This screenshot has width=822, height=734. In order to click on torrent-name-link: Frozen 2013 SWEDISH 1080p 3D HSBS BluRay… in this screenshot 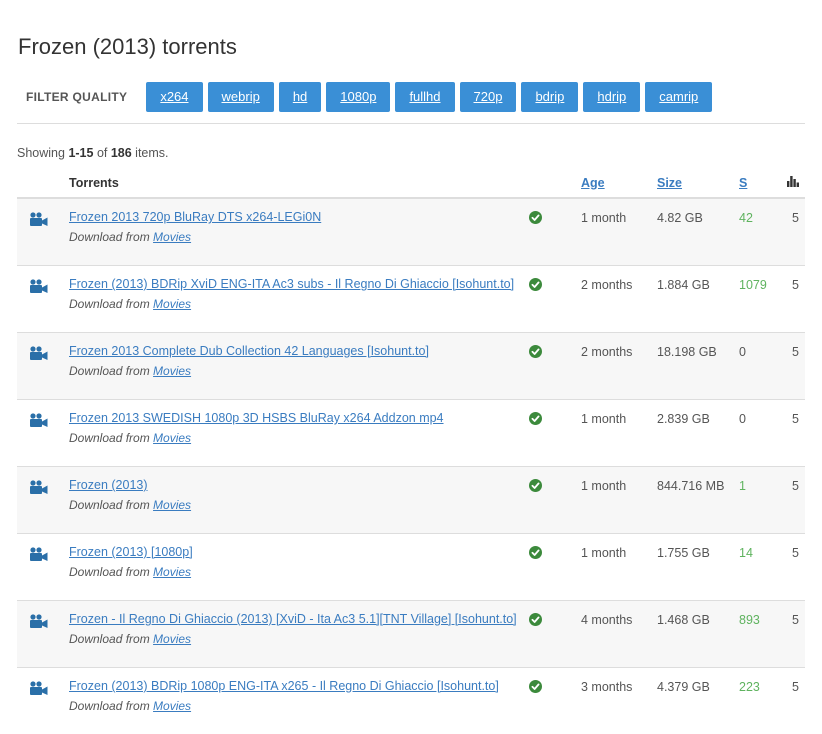, I will do `click(256, 418)`.